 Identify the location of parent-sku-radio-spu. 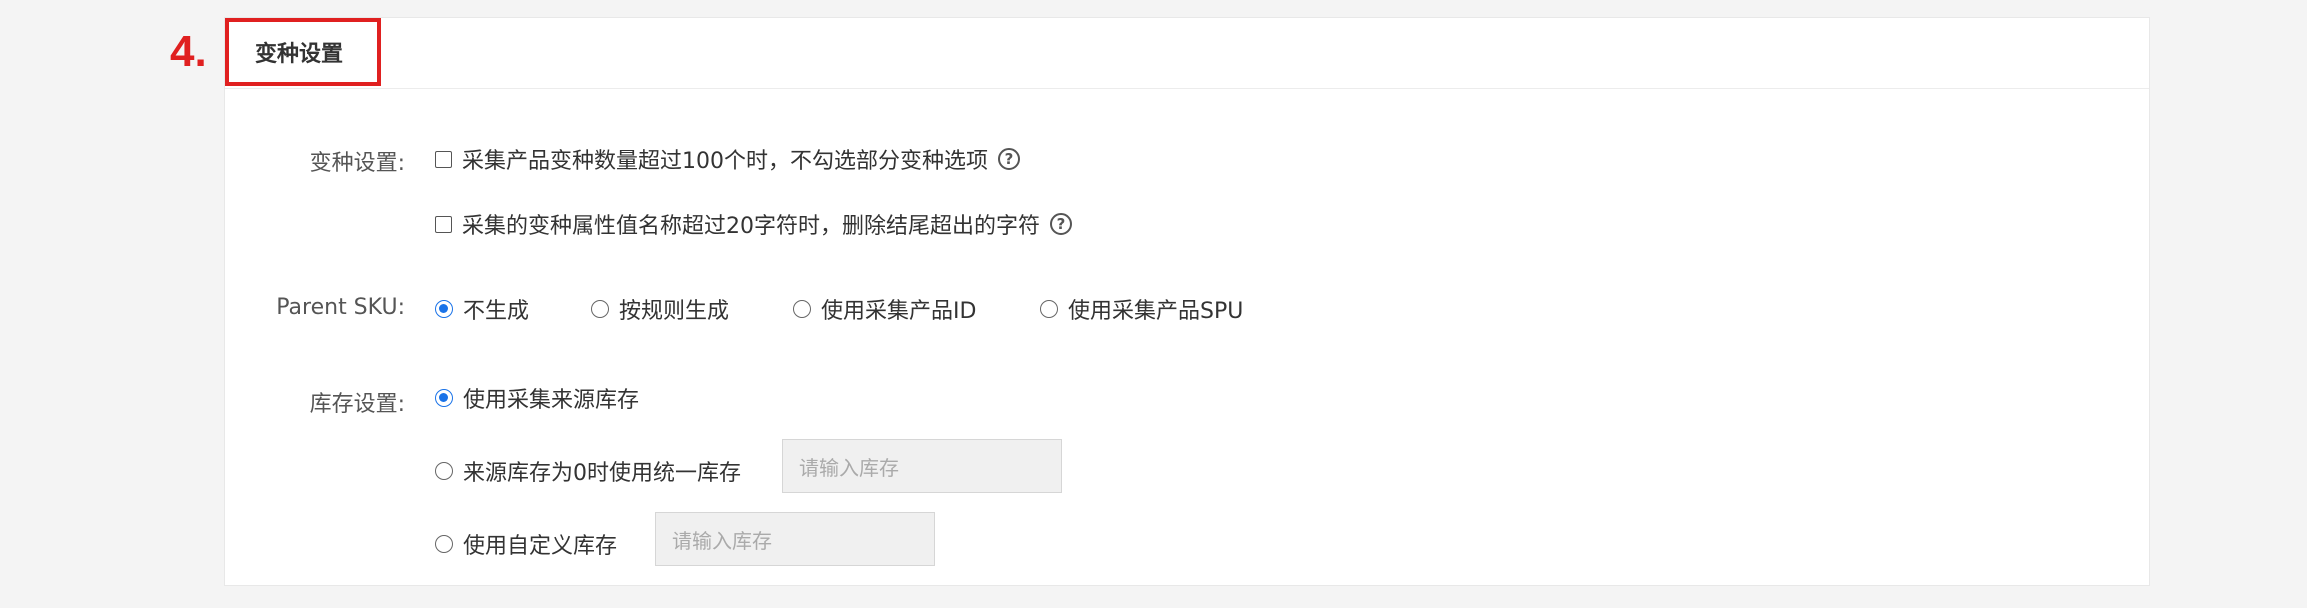
(1049, 309).